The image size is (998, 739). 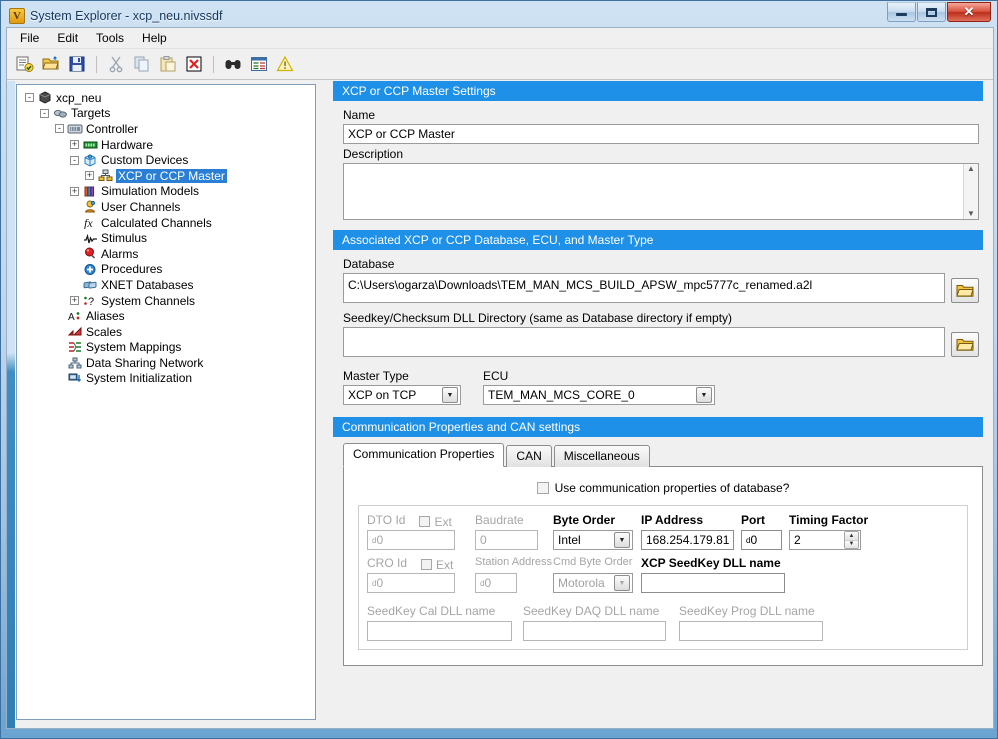 I want to click on timing-factor-stepper: 2 ▲ ▼, so click(x=825, y=540).